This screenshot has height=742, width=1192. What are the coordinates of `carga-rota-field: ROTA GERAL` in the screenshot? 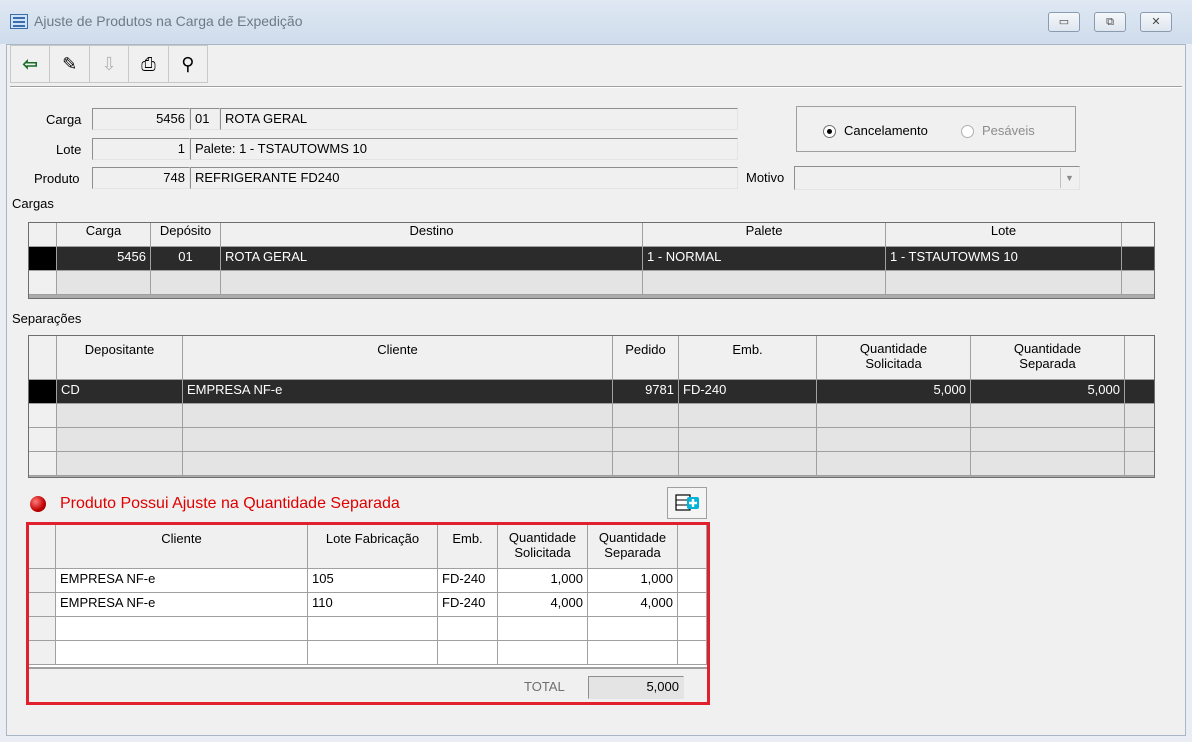 It's located at (479, 119).